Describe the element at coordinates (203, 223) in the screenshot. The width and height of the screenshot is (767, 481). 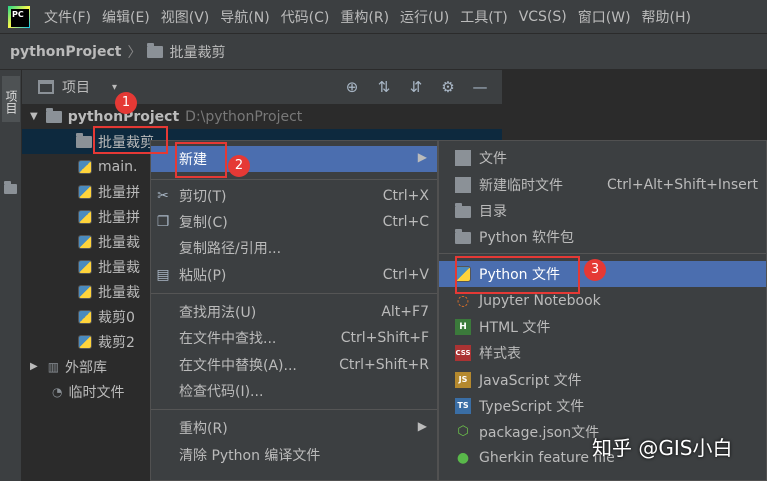
I see `menu-item-label: 复制(C)` at that location.